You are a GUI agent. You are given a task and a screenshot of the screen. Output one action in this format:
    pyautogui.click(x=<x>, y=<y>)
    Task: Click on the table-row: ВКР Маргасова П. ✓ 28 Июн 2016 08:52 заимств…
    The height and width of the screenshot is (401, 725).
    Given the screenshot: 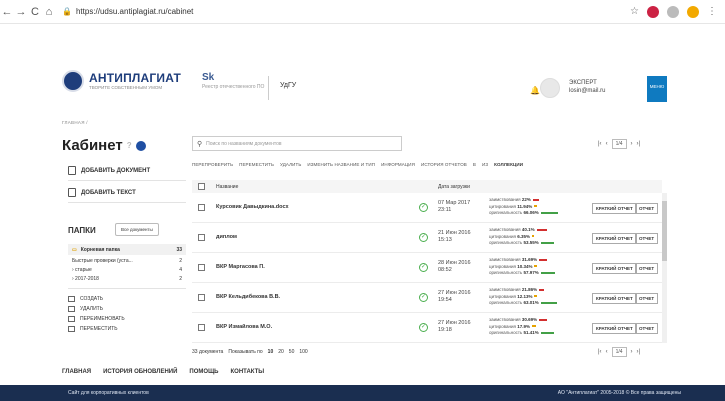 What is the action you would take?
    pyautogui.click(x=427, y=268)
    